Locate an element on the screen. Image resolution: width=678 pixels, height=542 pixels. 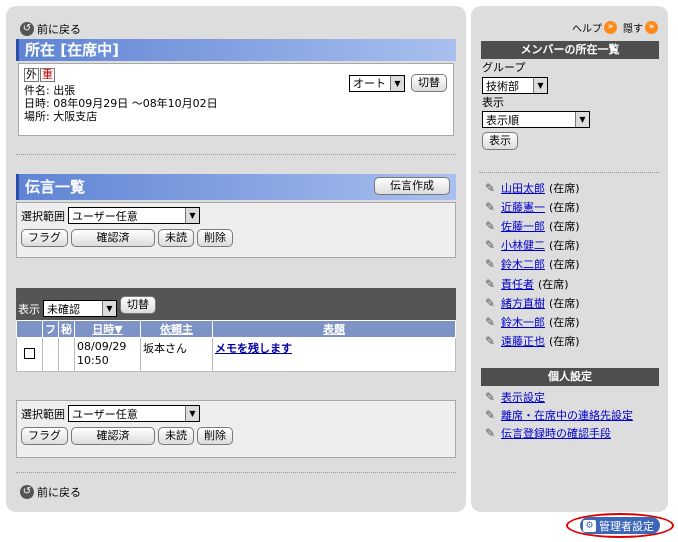
member-link: 小林健二 is located at coordinates (523, 245).